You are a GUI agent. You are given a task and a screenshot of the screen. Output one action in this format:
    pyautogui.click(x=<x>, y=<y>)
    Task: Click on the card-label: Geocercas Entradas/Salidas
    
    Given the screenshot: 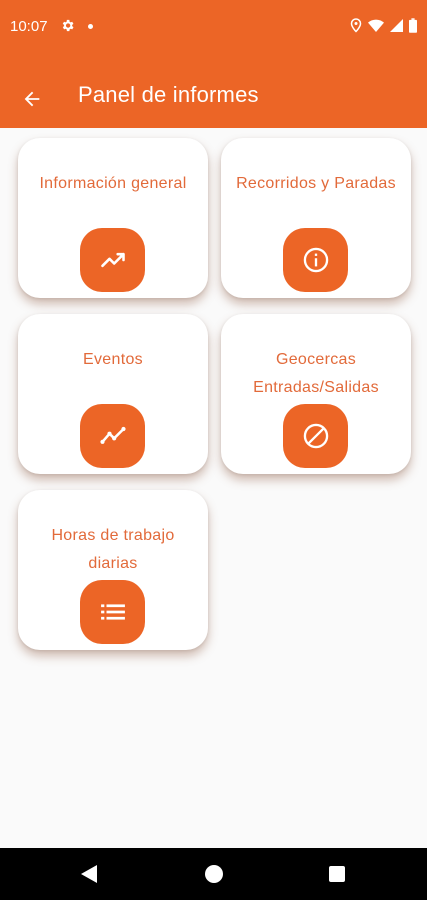 What is the action you would take?
    pyautogui.click(x=316, y=373)
    